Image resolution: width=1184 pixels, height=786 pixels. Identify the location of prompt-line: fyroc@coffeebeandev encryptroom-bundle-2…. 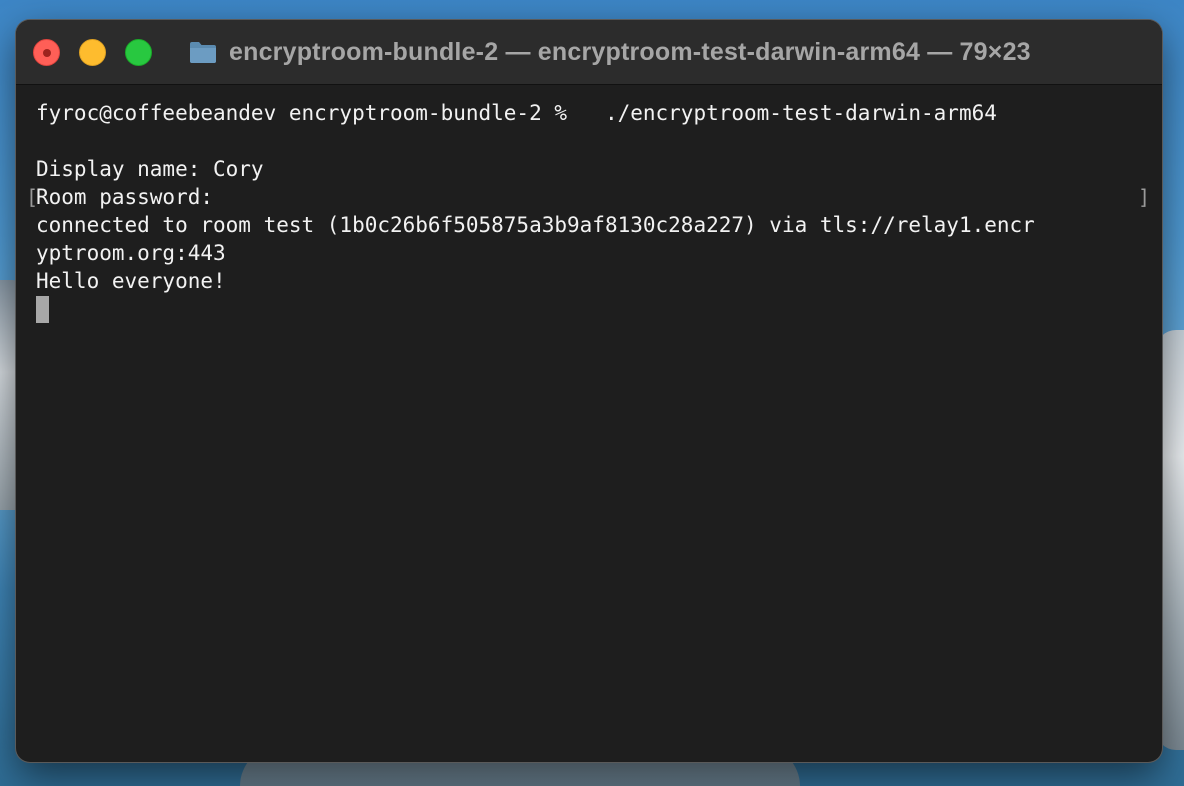
(516, 113).